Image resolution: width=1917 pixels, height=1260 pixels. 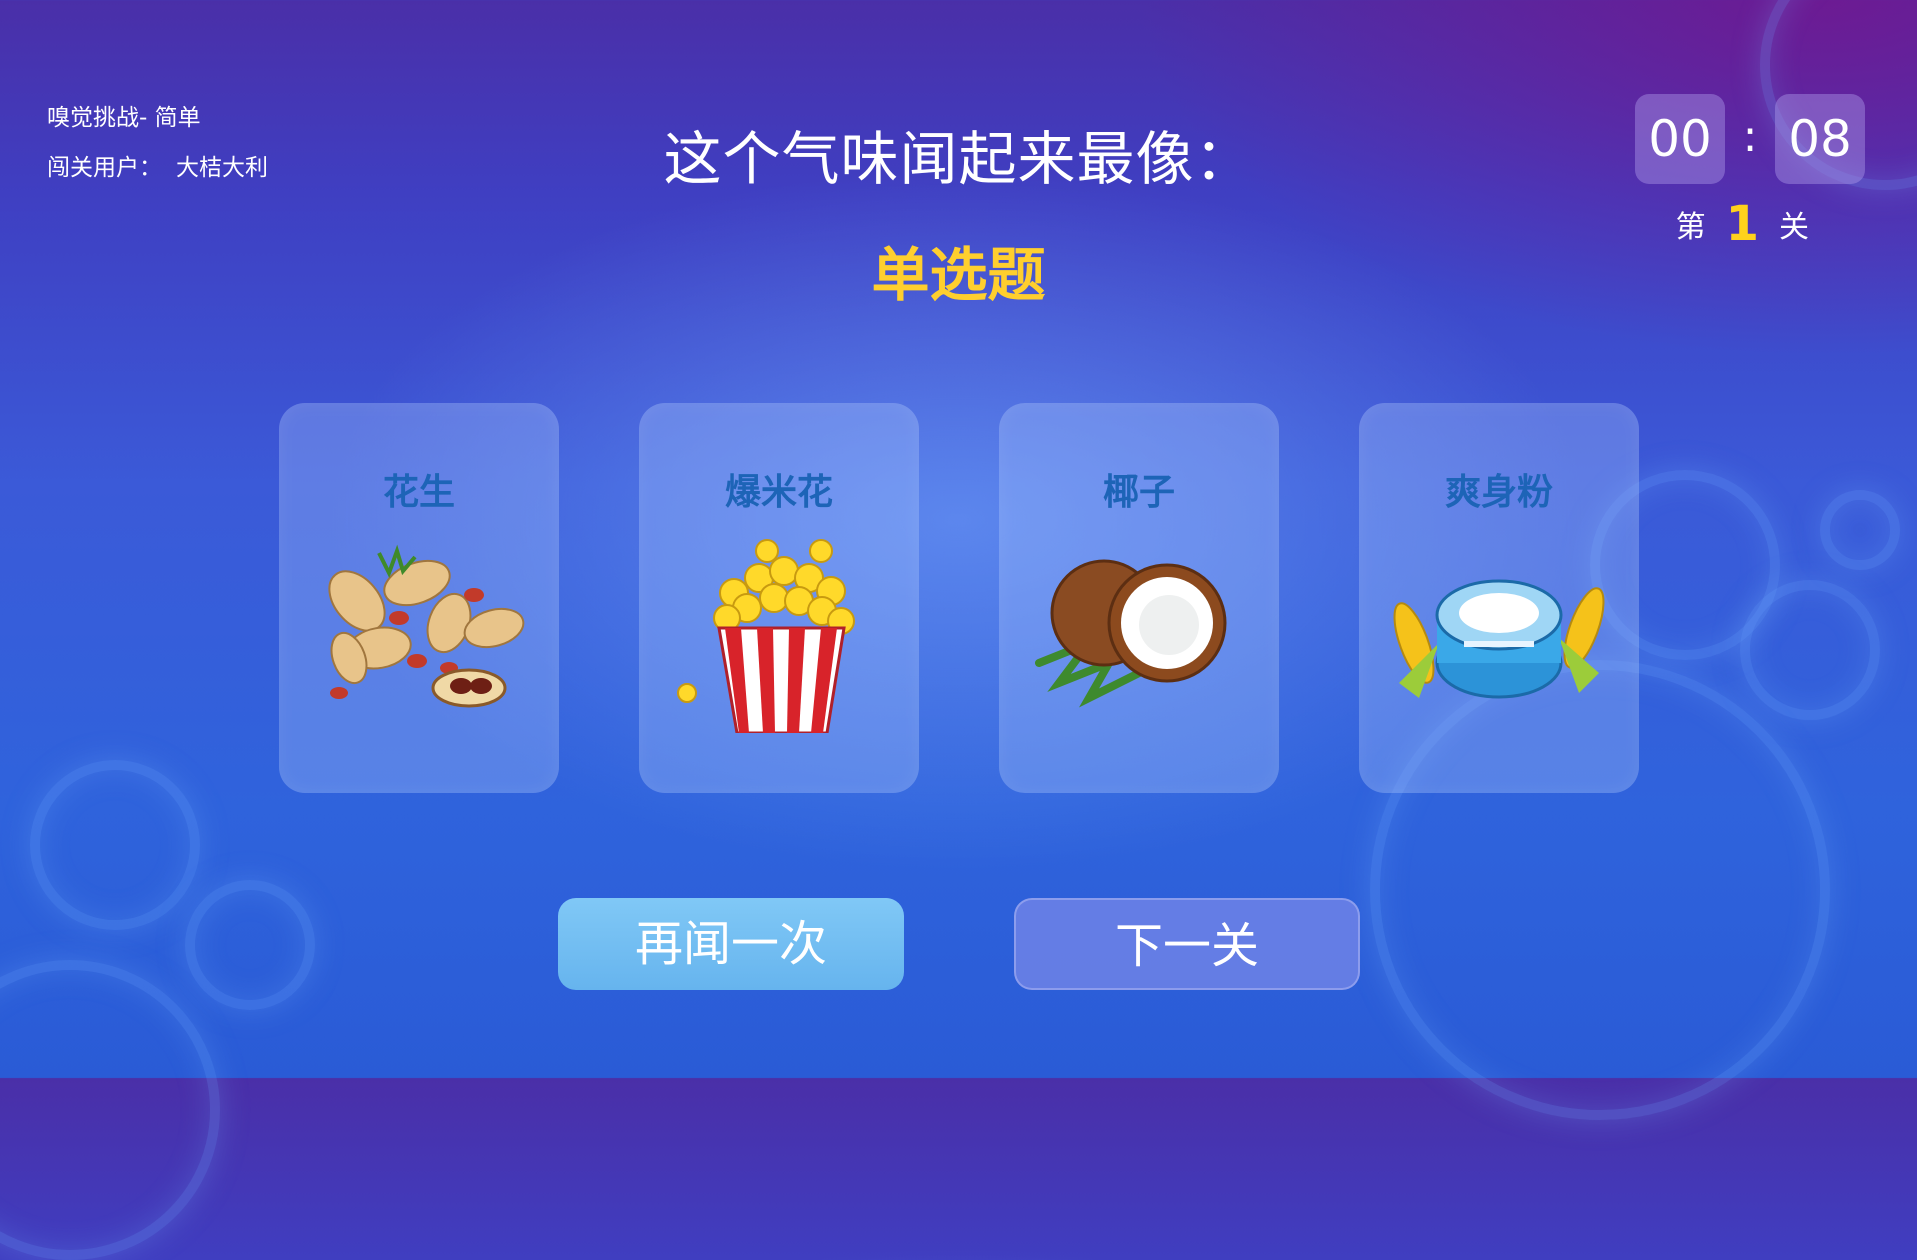 I want to click on option-card-popcorn: 爆米花, so click(x=779, y=598).